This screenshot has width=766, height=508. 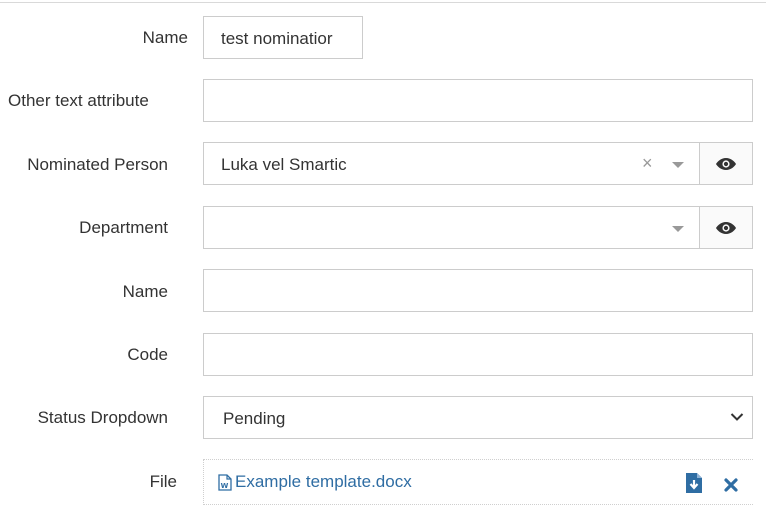 I want to click on name-input, so click(x=478, y=290).